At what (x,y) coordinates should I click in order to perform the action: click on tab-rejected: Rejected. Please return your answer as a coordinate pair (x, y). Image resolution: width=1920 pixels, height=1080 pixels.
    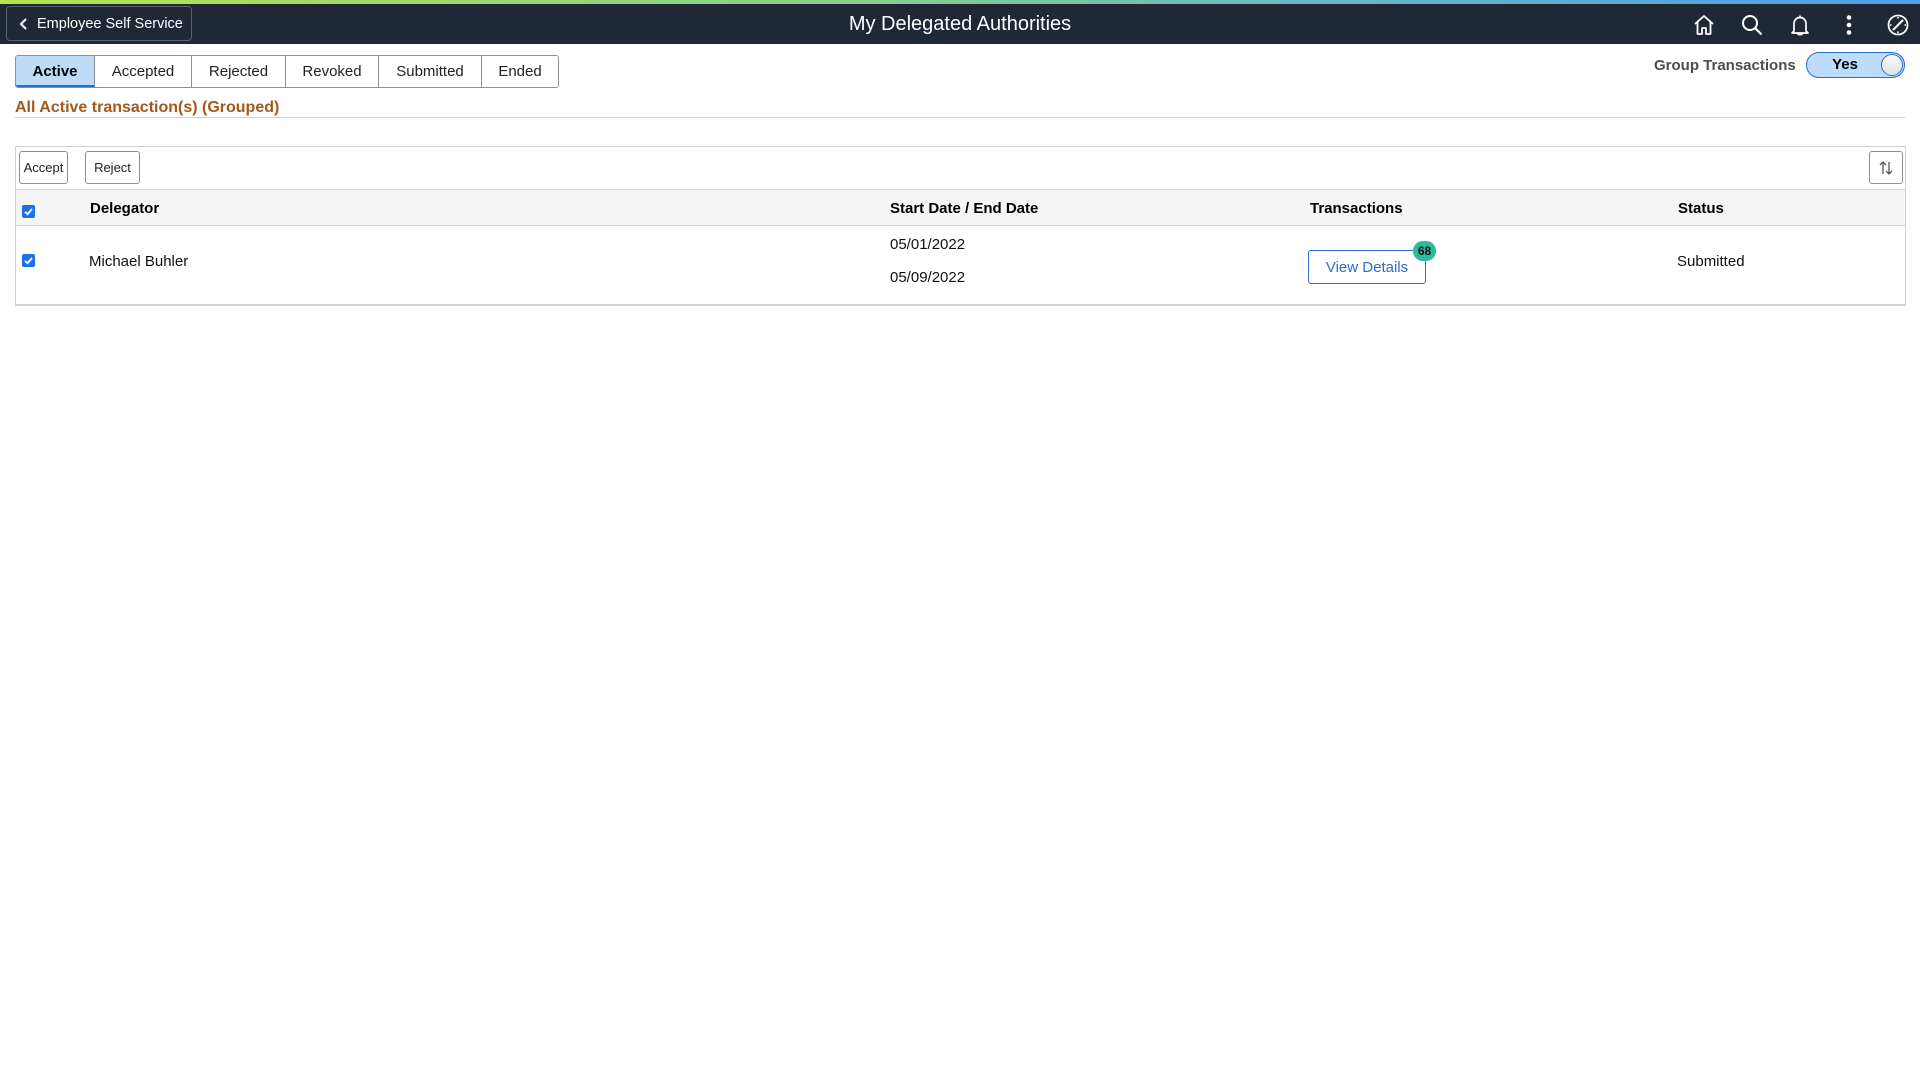
    Looking at the image, I should click on (239, 71).